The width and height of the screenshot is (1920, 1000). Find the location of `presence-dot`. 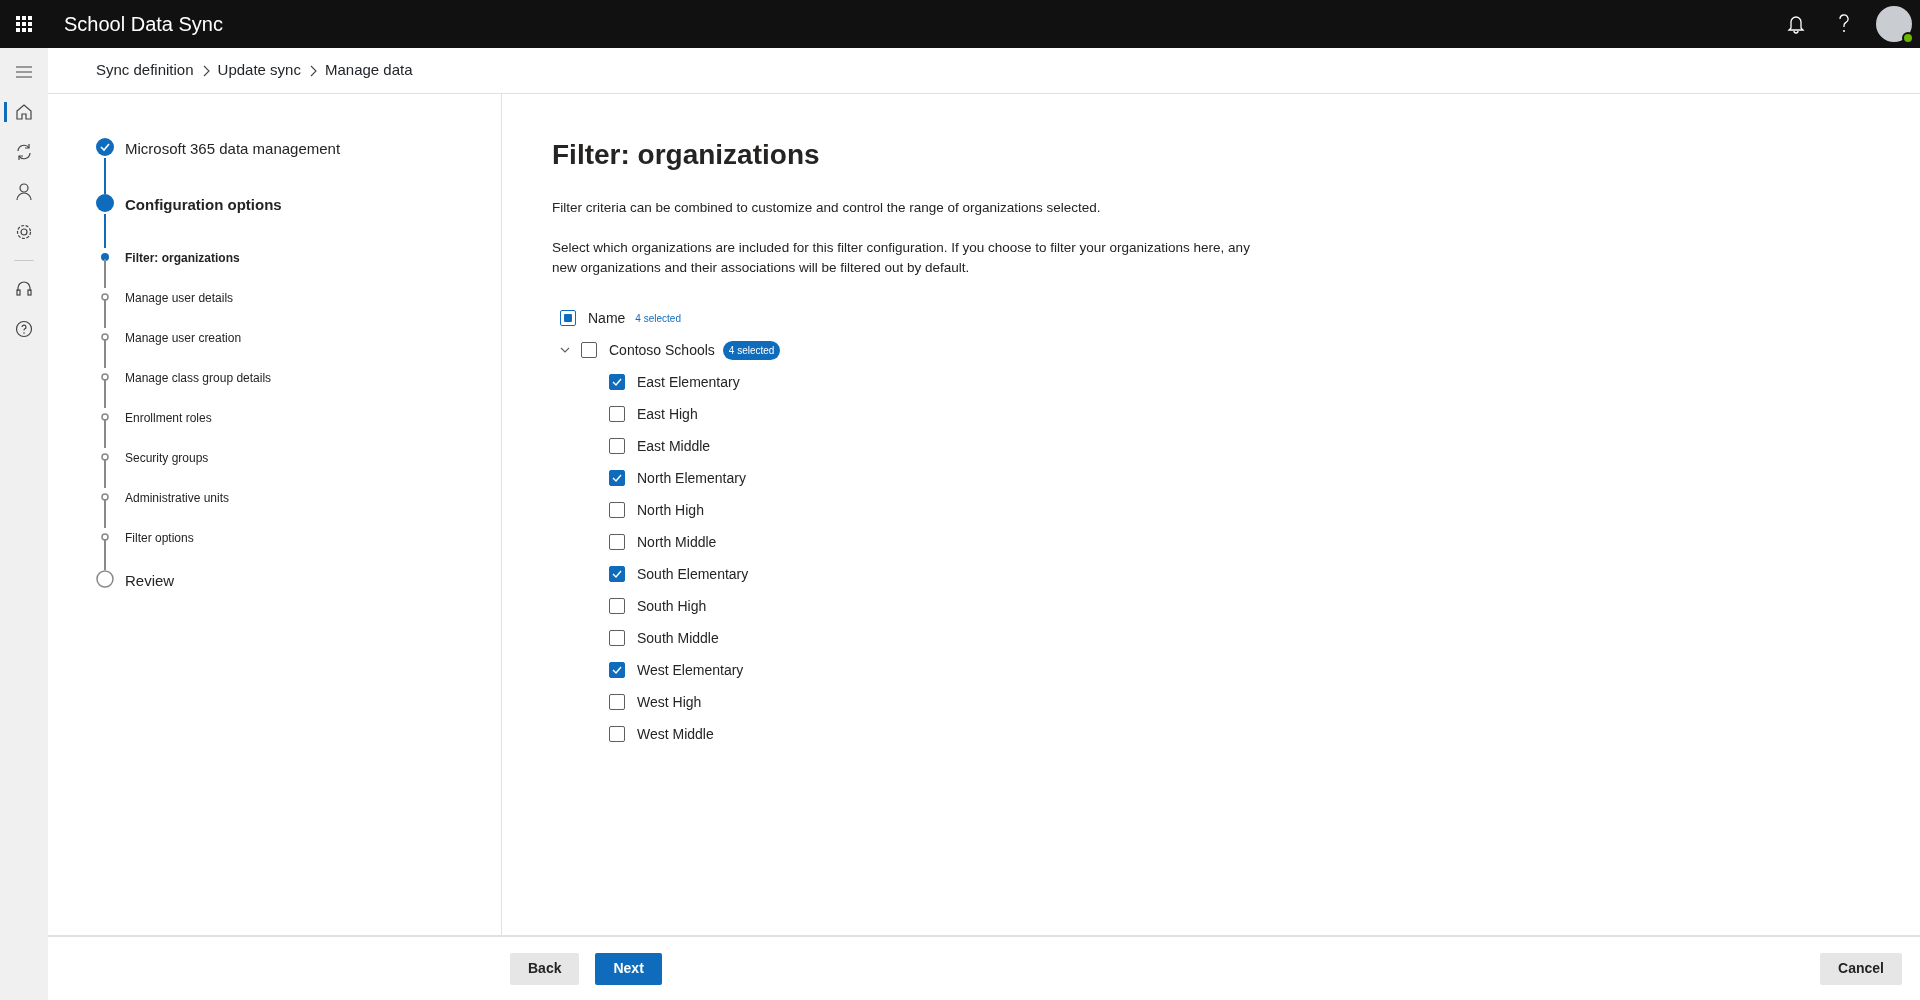

presence-dot is located at coordinates (1908, 38).